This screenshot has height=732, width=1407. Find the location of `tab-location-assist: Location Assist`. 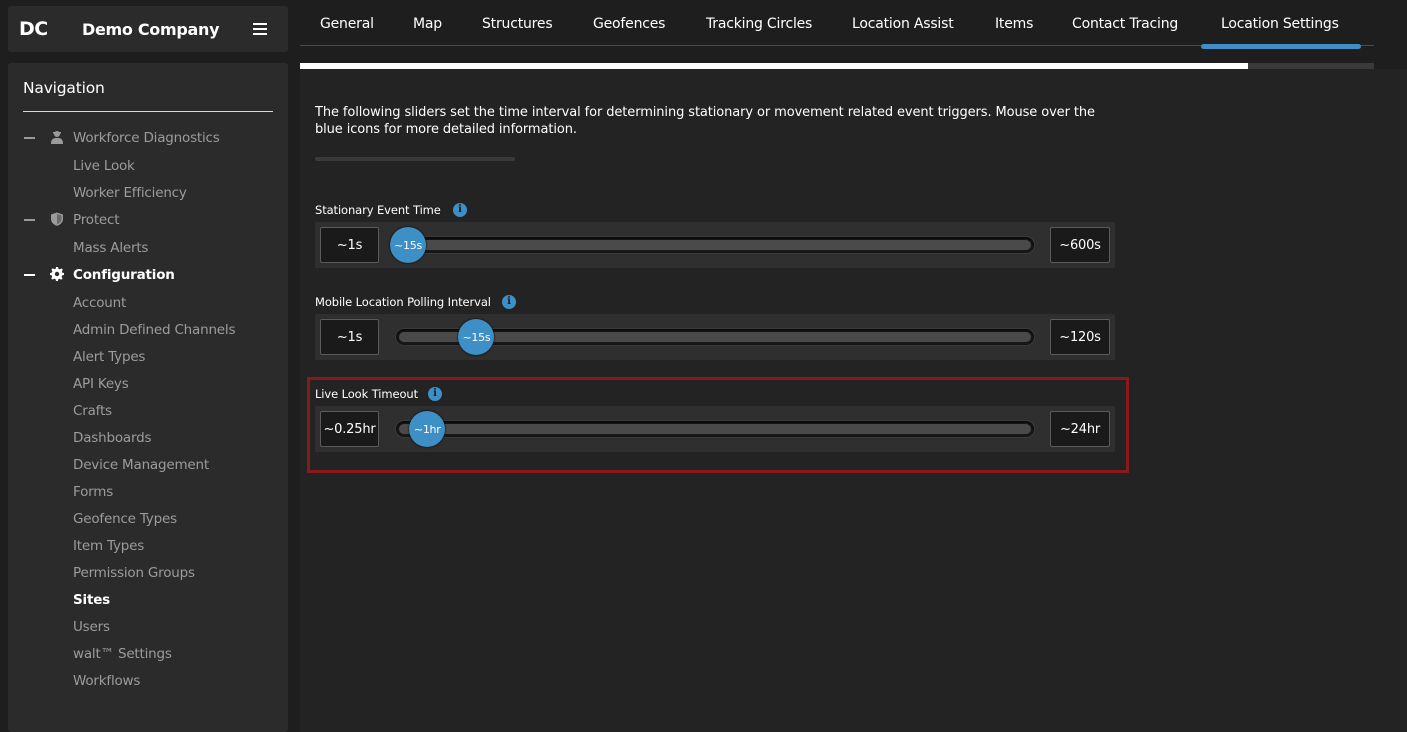

tab-location-assist: Location Assist is located at coordinates (903, 24).